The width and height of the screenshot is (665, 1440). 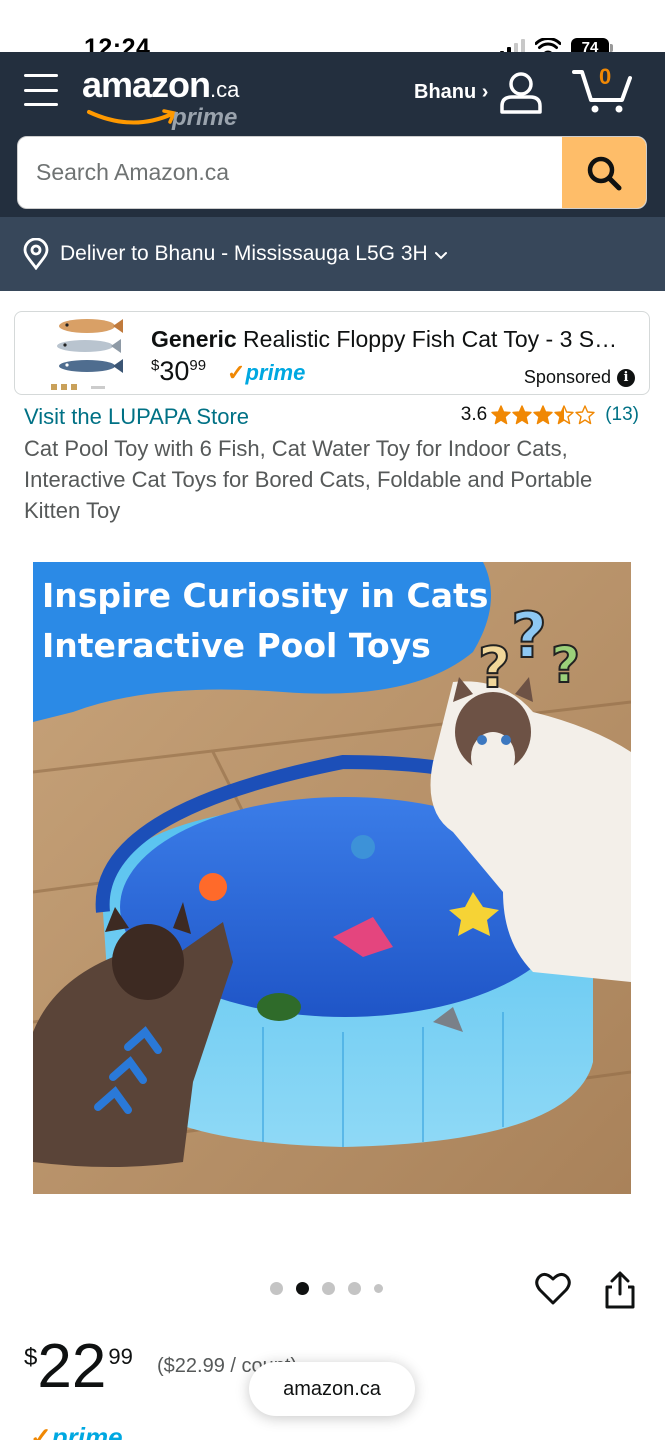 I want to click on share-icon, so click(x=620, y=1290).